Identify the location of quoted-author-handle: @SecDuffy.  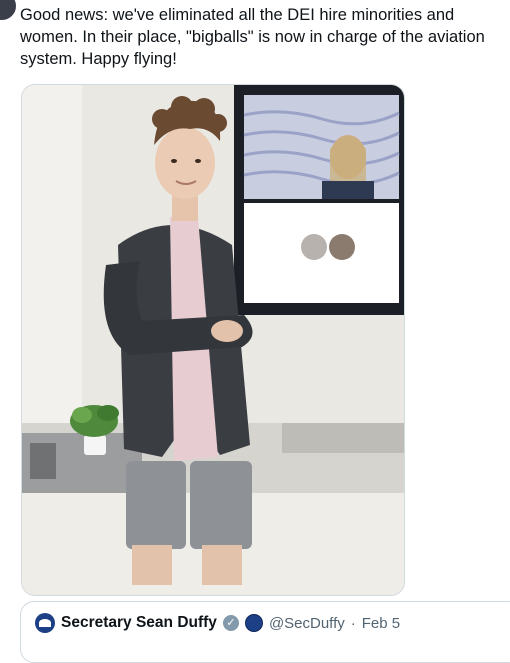
(307, 623).